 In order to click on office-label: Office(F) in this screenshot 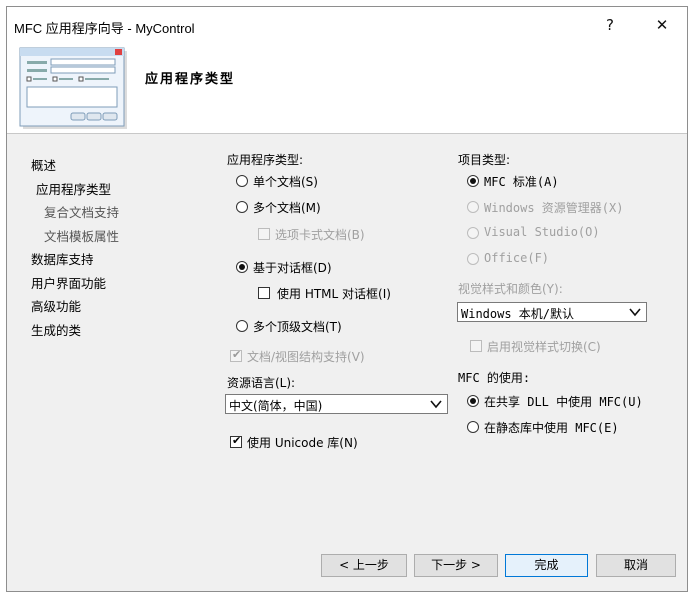, I will do `click(517, 258)`.